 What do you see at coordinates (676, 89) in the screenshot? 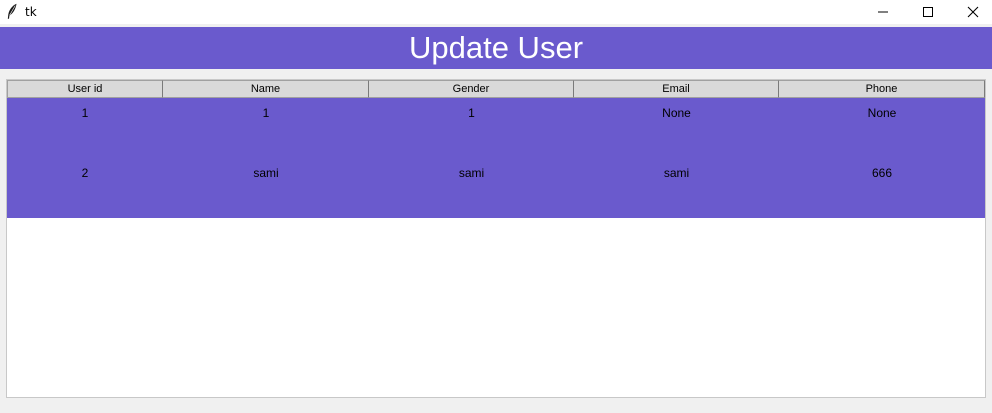
I see `column-header-email: Email` at bounding box center [676, 89].